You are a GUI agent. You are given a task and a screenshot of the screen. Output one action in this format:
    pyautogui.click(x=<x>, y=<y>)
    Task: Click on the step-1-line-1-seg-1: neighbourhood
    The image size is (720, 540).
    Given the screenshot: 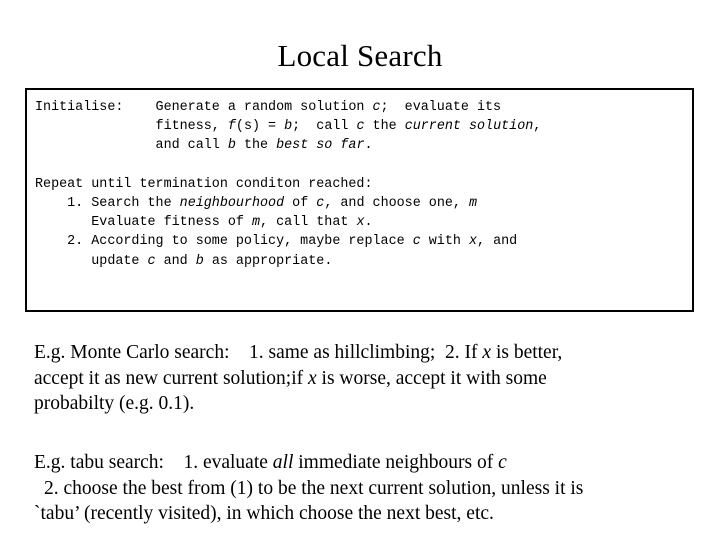 What is the action you would take?
    pyautogui.click(x=232, y=204)
    